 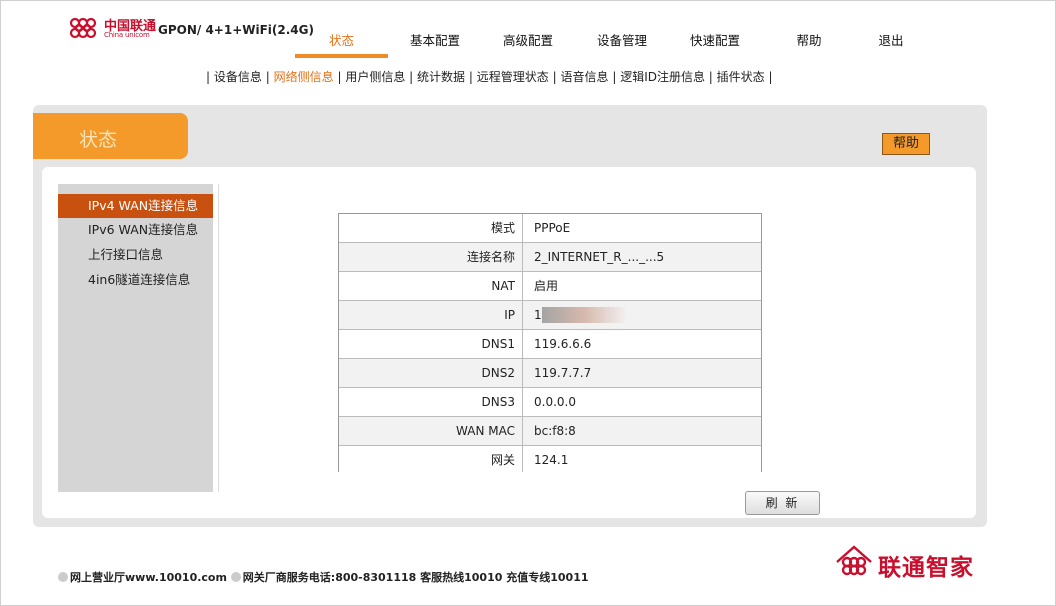 I want to click on field-label: DNS3, so click(x=431, y=402).